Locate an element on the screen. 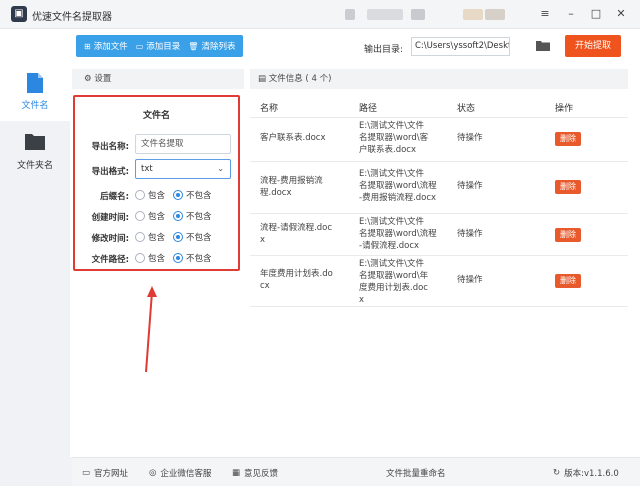 The height and width of the screenshot is (486, 640). suffix-include-radio: 包含 is located at coordinates (150, 195).